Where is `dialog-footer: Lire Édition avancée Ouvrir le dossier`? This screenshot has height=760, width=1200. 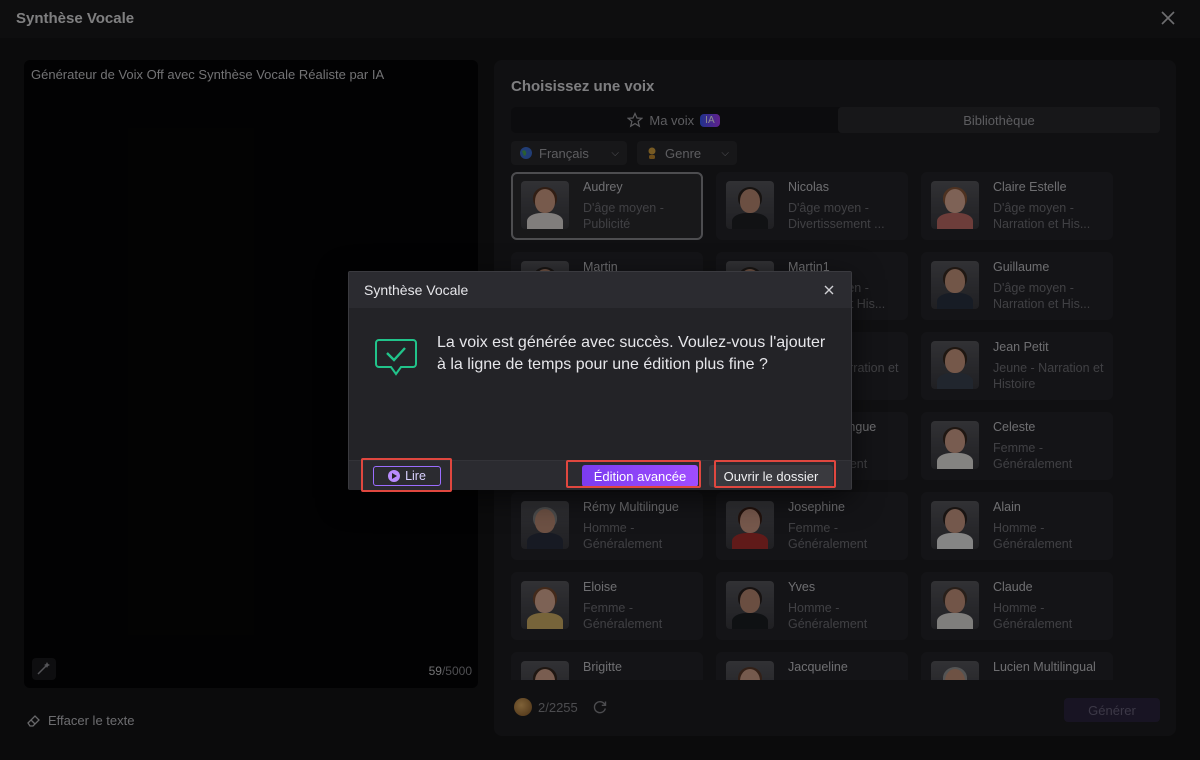
dialog-footer: Lire Édition avancée Ouvrir le dossier is located at coordinates (600, 475).